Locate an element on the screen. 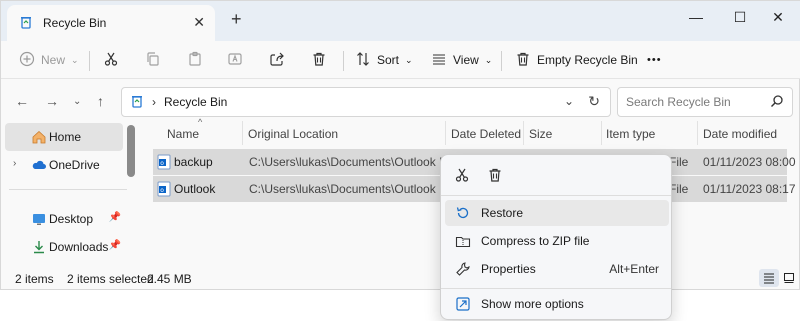  context-cut-button is located at coordinates (462, 176).